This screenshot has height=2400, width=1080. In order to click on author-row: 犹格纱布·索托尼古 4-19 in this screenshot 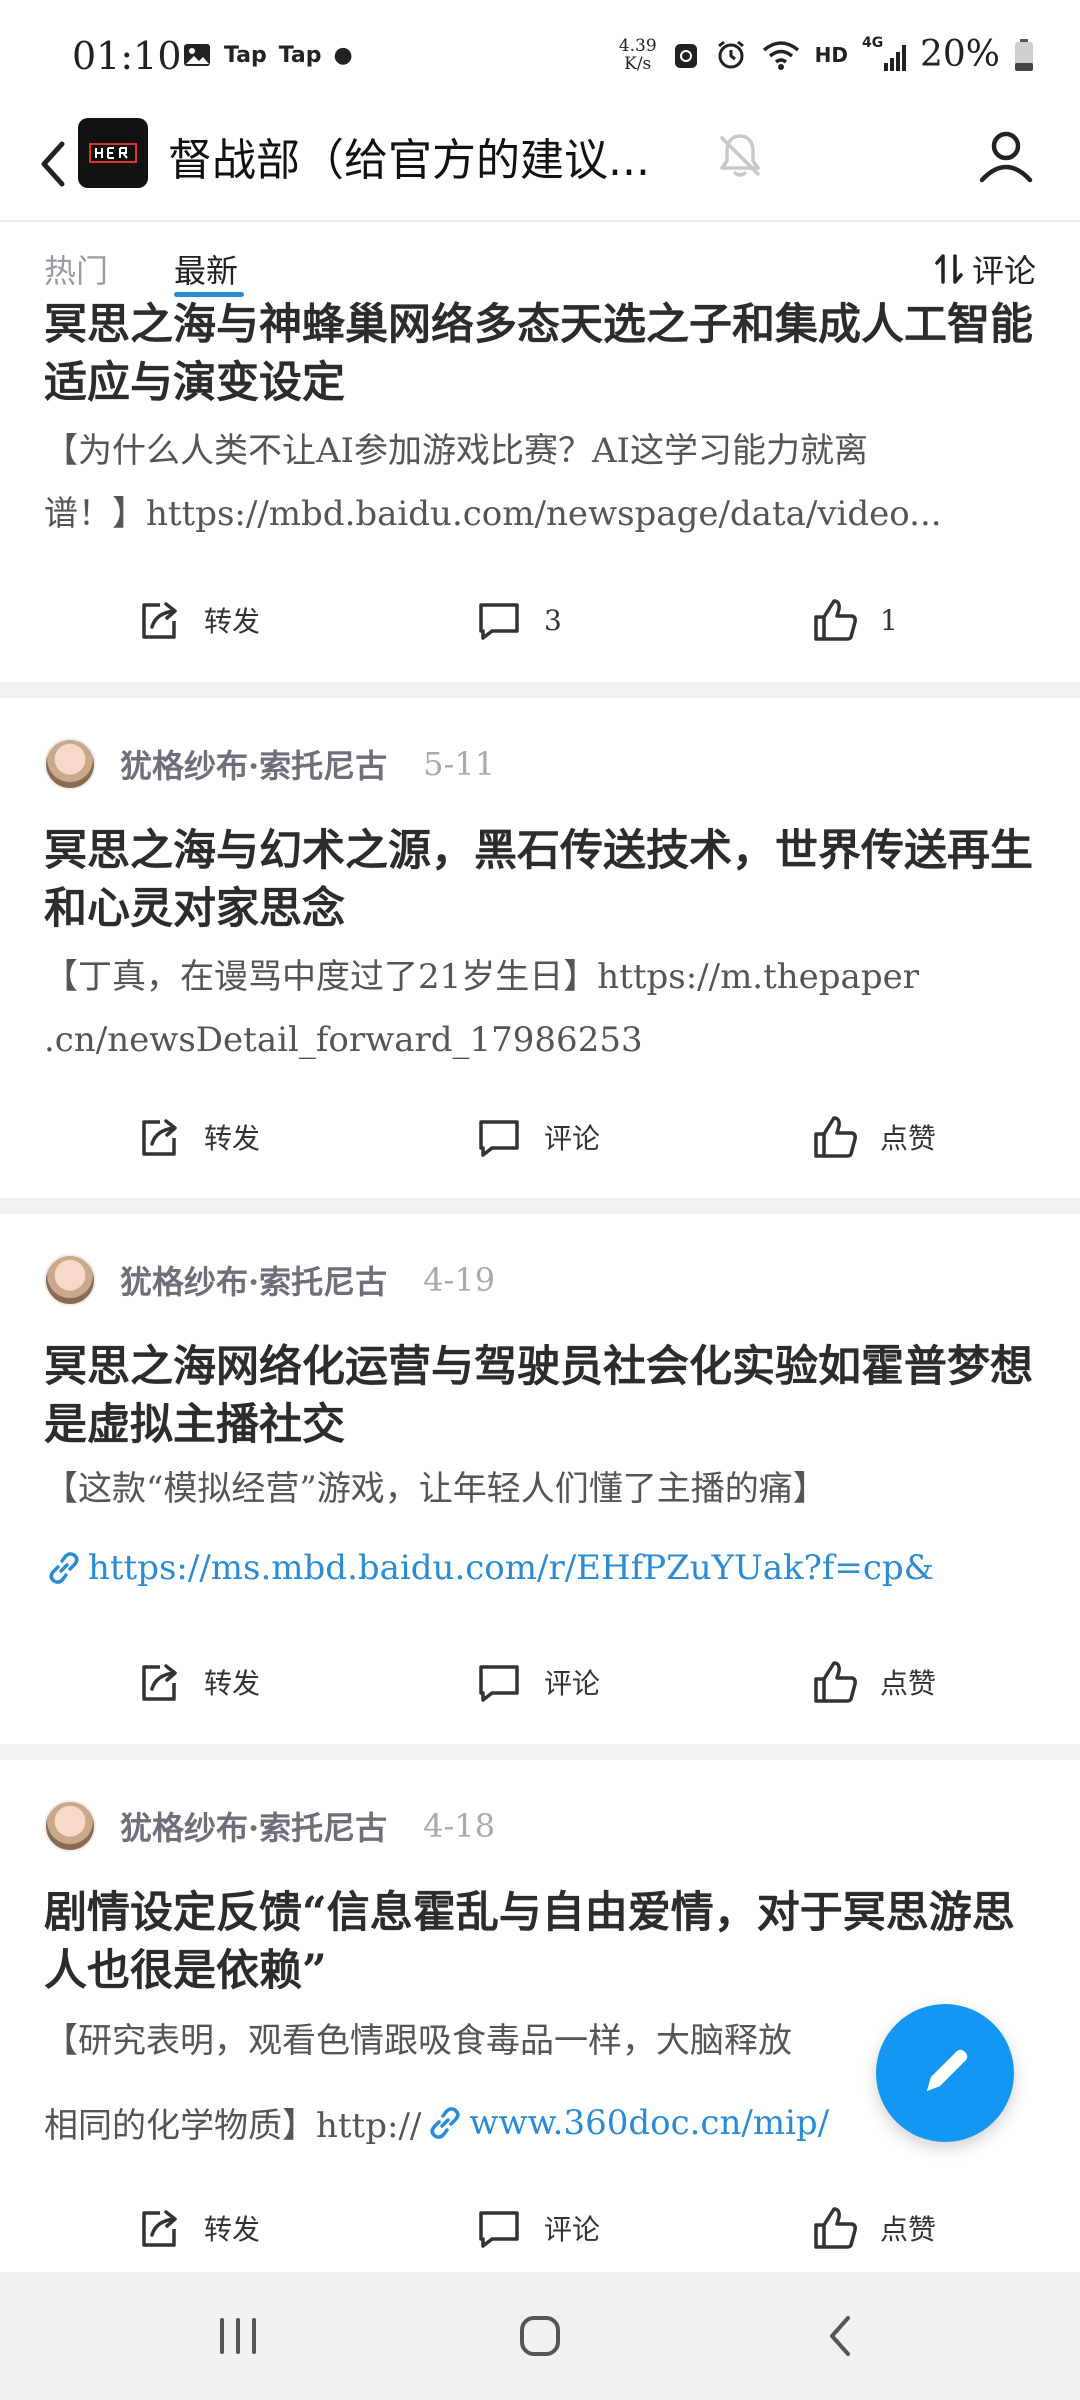, I will do `click(269, 1280)`.